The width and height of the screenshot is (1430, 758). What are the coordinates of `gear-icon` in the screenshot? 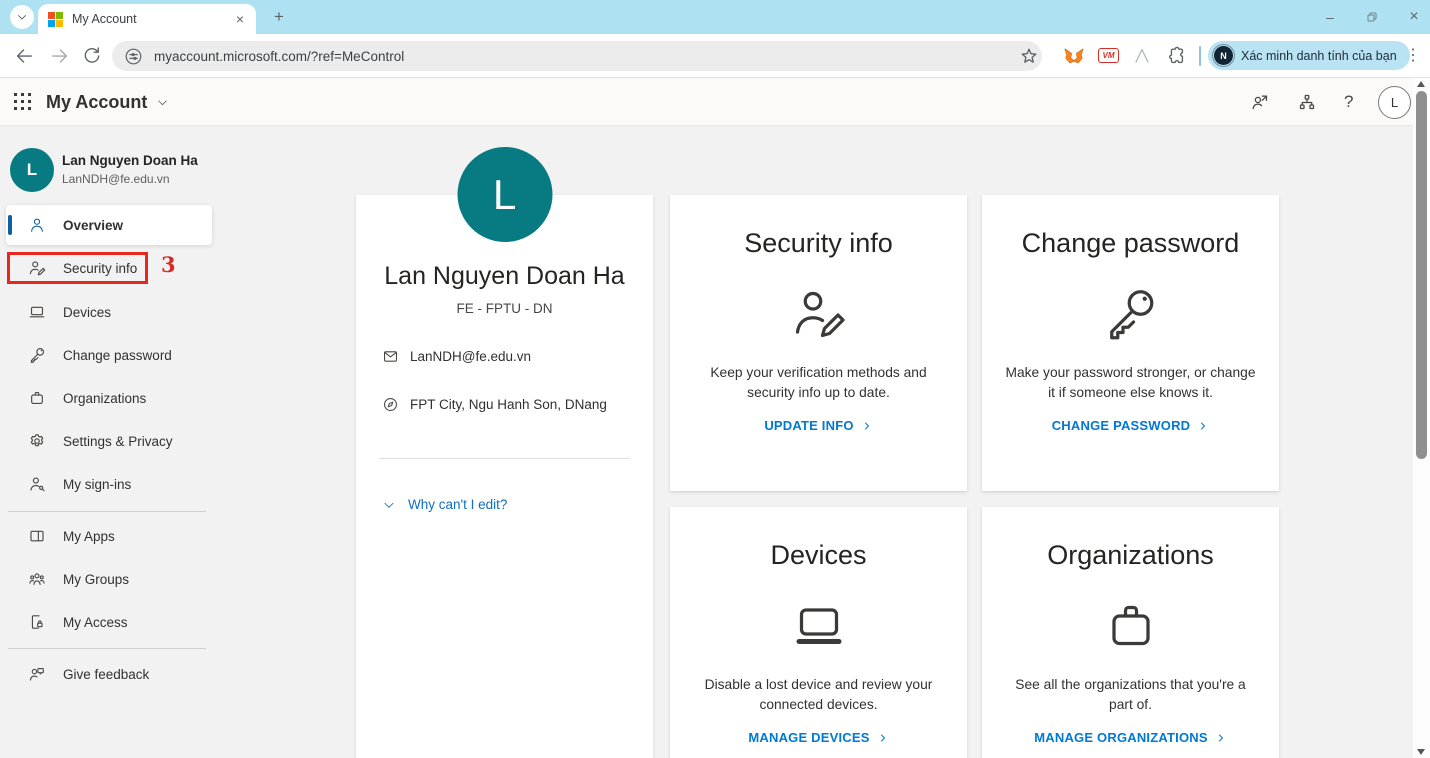 It's located at (37, 440).